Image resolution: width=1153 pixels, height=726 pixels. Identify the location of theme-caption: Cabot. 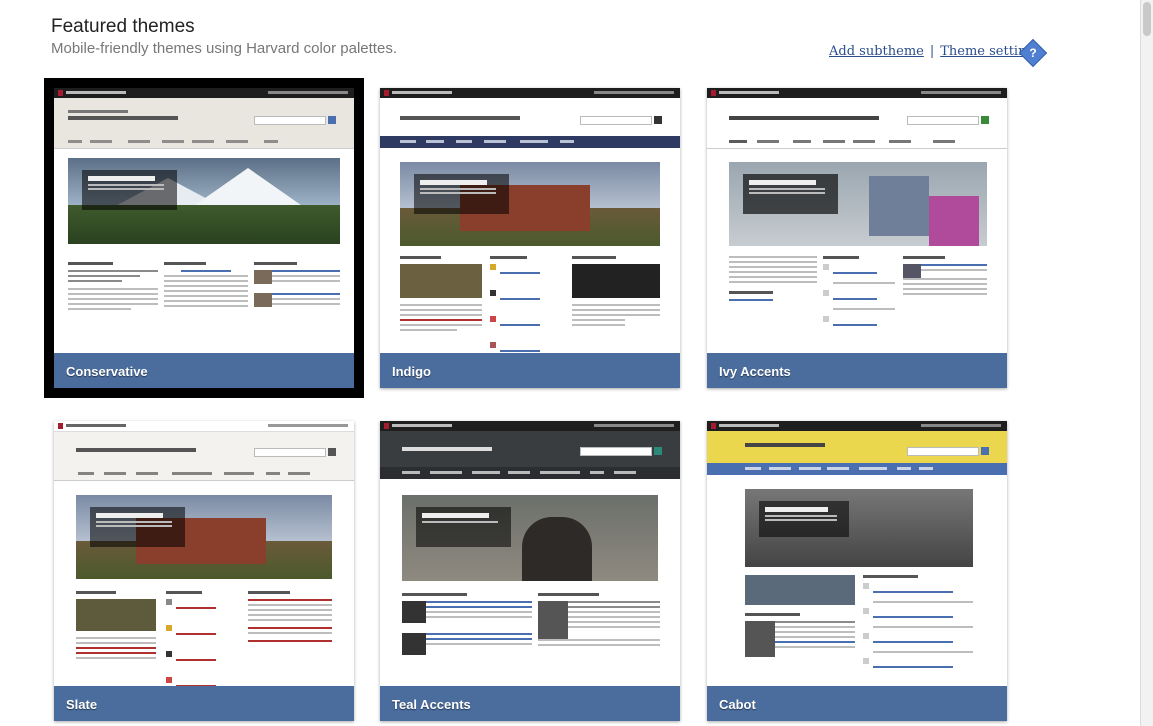
(857, 703).